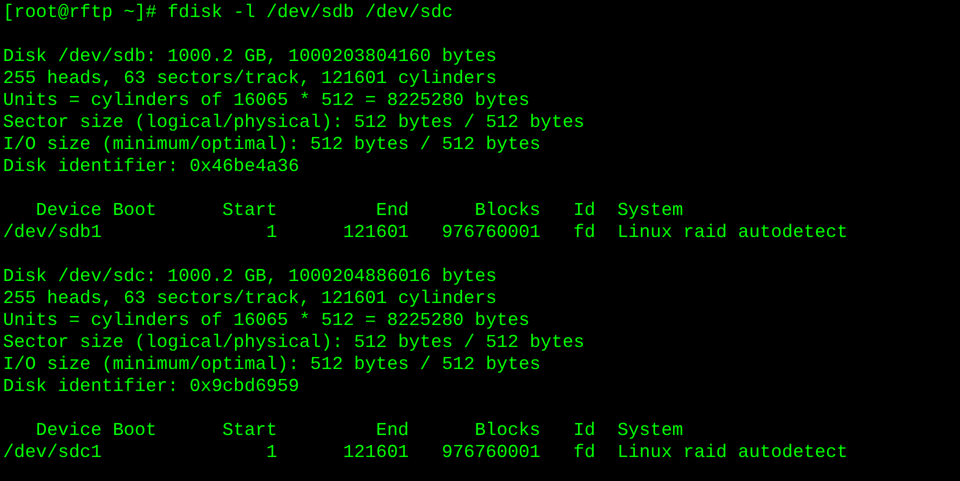  What do you see at coordinates (250, 277) in the screenshot?
I see `disk-info-line: Disk /dev/sdc: 1000.2 GB, 1000204886016 bytes` at bounding box center [250, 277].